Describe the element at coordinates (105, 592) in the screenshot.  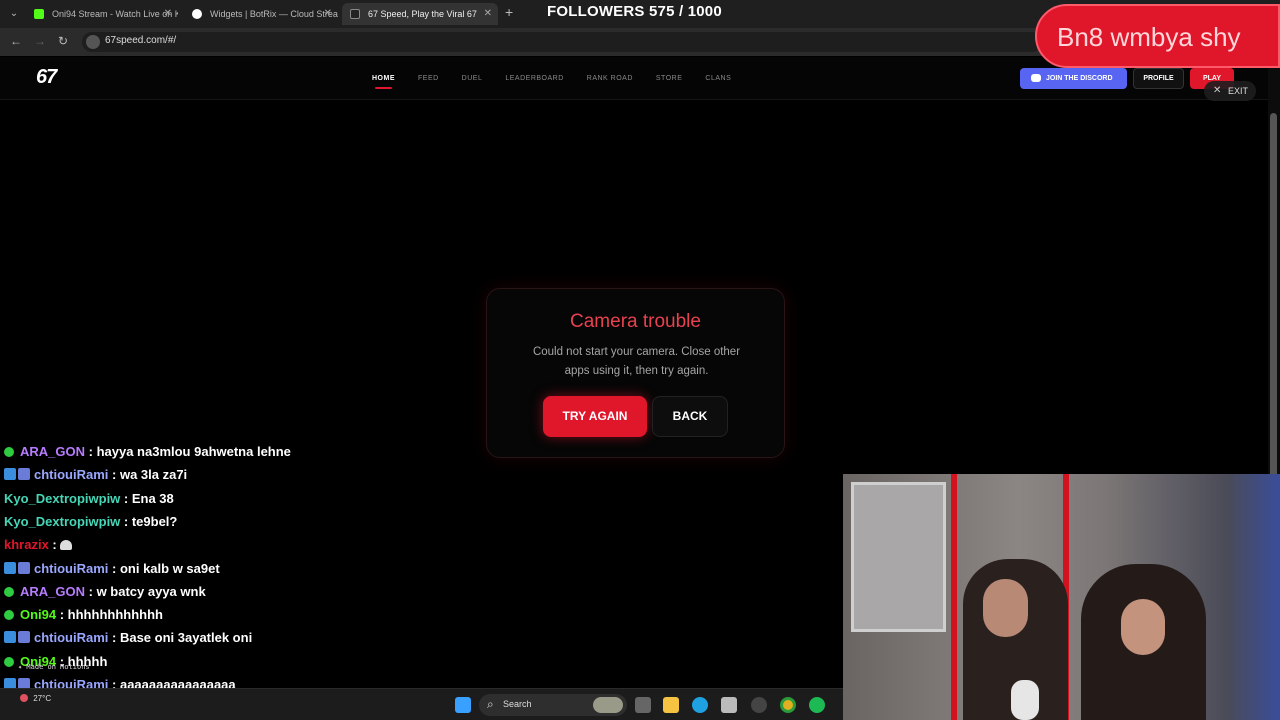
I see `chat-message: ARA_GON : w batcy ayya wnk` at that location.